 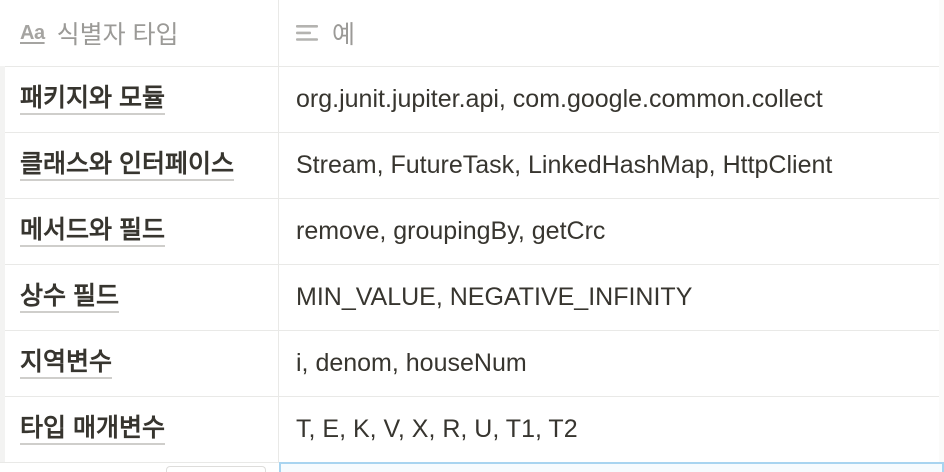 What do you see at coordinates (611, 363) in the screenshot?
I see `row-example-cell: i, denom, houseNum` at bounding box center [611, 363].